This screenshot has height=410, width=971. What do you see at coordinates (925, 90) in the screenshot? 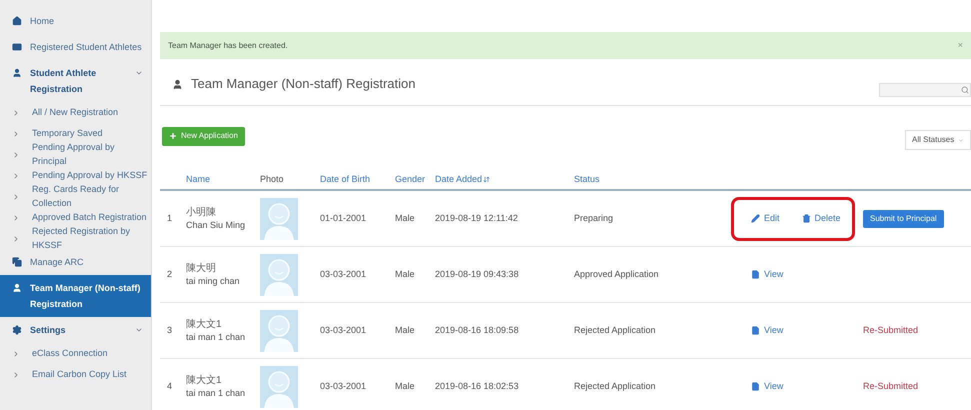
I see `search-field` at bounding box center [925, 90].